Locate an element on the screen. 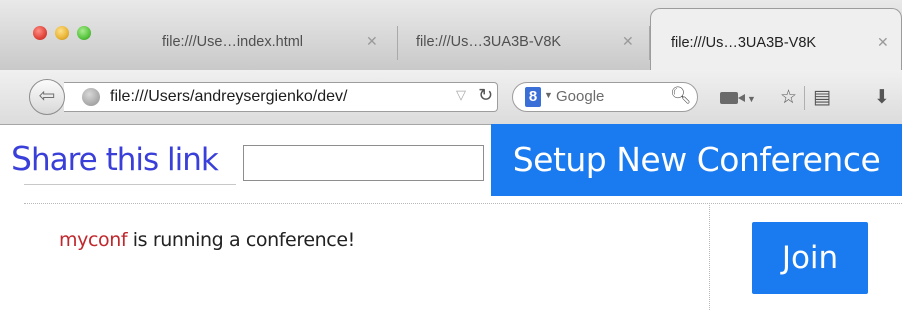  conference-status-message: myconf is running a conference! is located at coordinates (207, 240).